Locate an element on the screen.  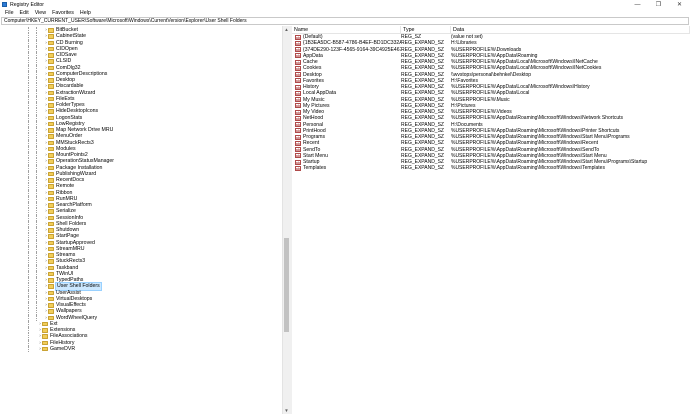
tree-scrollbar: ▲ ▼ is located at coordinates (285, 220).